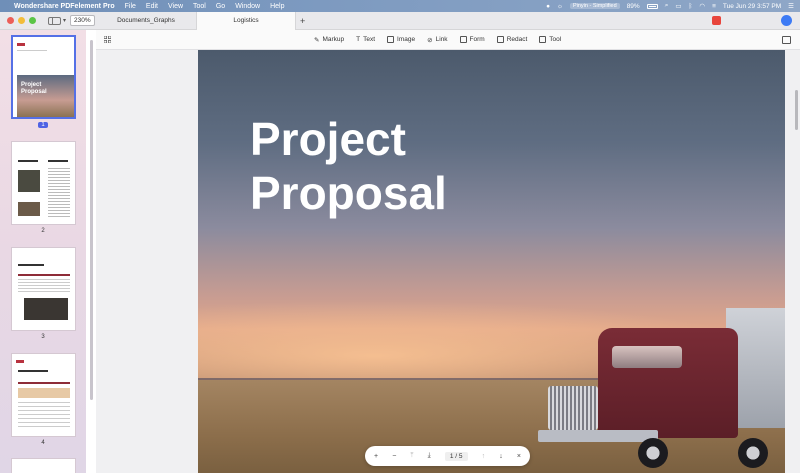 This screenshot has height=473, width=800. What do you see at coordinates (633, 6) in the screenshot?
I see `battery-percent: 89%` at bounding box center [633, 6].